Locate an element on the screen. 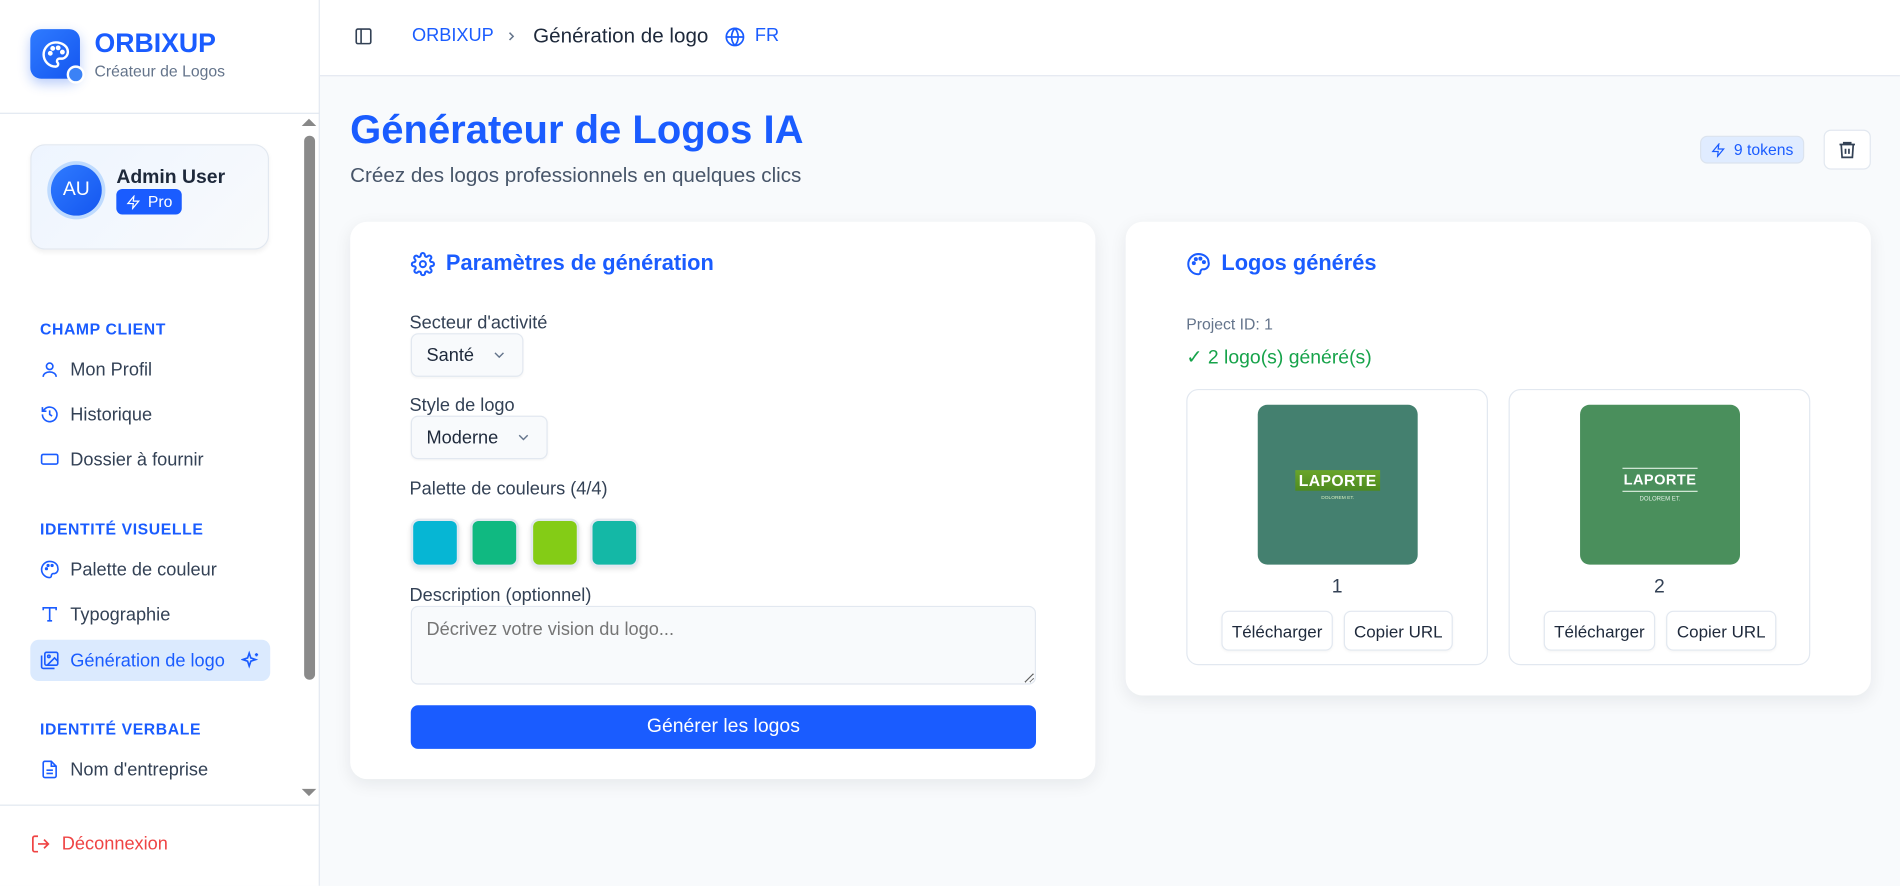 The width and height of the screenshot is (1900, 886). sidebar-item-generation-logo: Génération de logo is located at coordinates (150, 660).